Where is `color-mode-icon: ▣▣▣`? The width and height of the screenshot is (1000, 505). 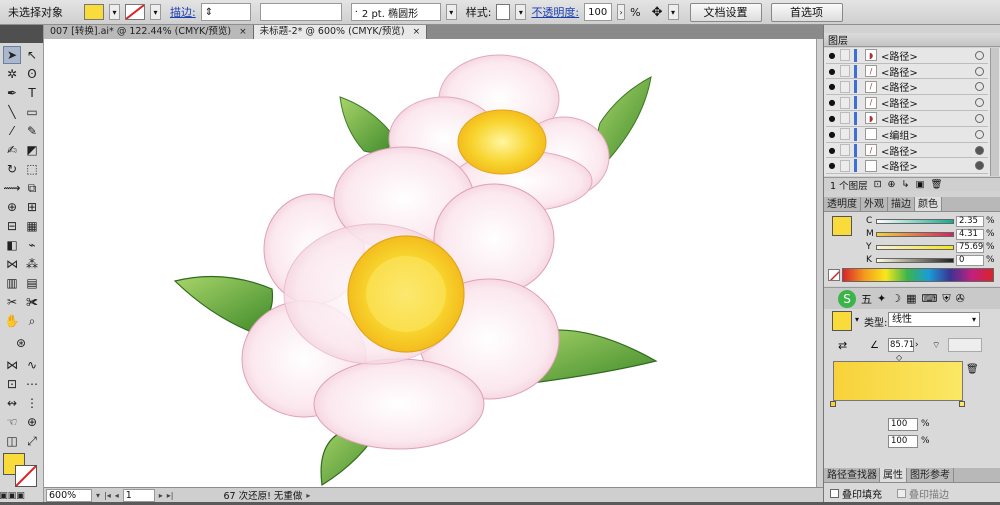 color-mode-icon: ▣▣▣ is located at coordinates (12, 496).